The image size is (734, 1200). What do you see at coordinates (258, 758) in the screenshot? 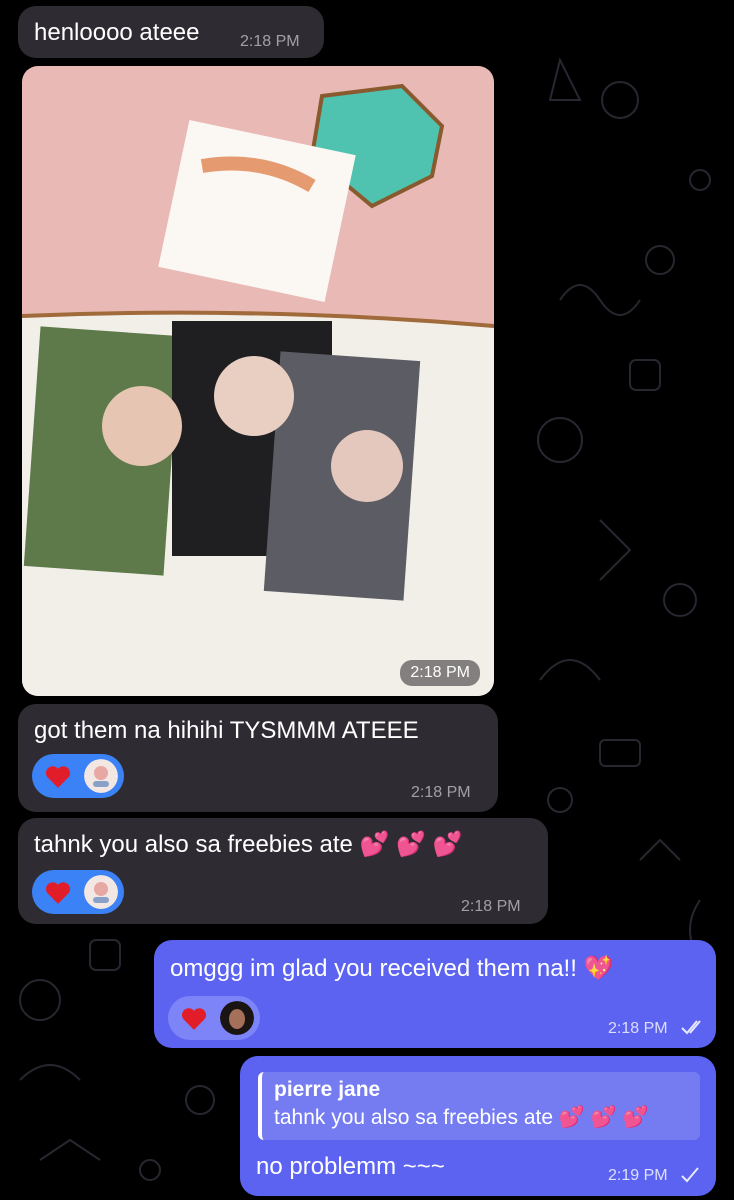
I see `incoming-message: got them na hihihi TYSMMM ATEEE 2:18 PM` at bounding box center [258, 758].